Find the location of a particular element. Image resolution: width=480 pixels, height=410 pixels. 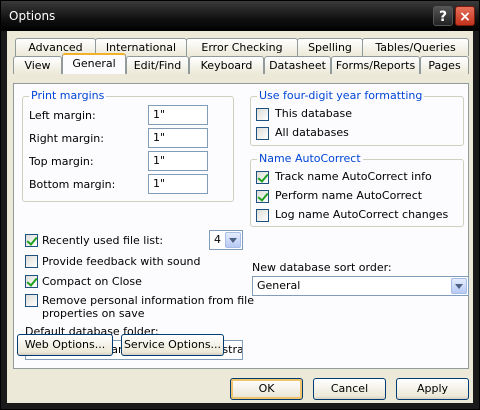

recent-files-count-value: 4 is located at coordinates (217, 239).